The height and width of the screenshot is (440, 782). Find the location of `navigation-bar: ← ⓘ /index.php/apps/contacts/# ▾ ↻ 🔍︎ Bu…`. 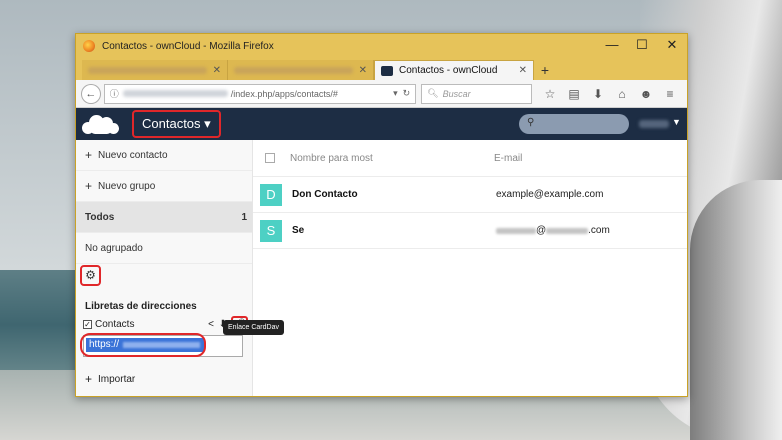

navigation-bar: ← ⓘ /index.php/apps/contacts/# ▾ ↻ 🔍︎ Bu… is located at coordinates (381, 94).